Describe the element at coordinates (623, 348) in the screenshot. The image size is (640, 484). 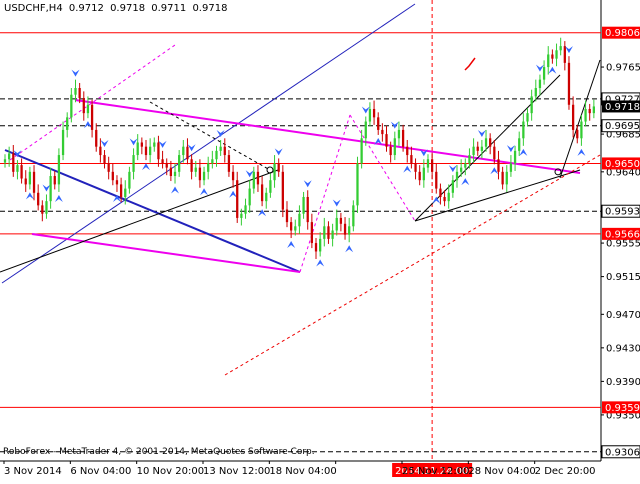
I see `y-tick-label: 0.9430` at that location.